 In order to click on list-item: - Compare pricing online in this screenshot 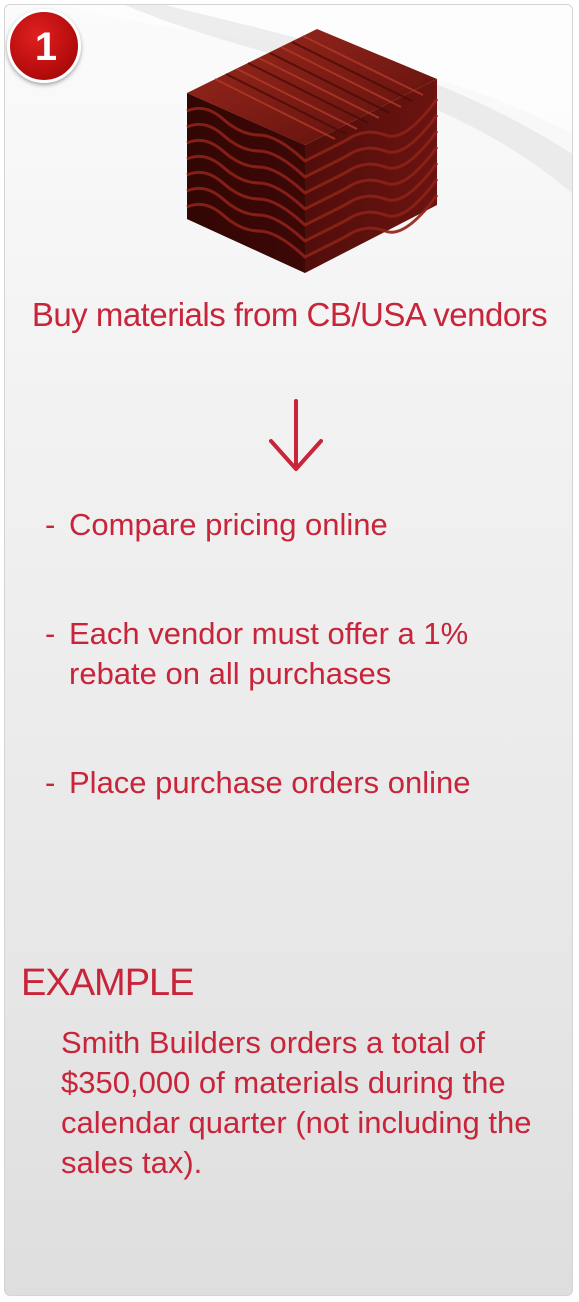, I will do `click(300, 525)`.